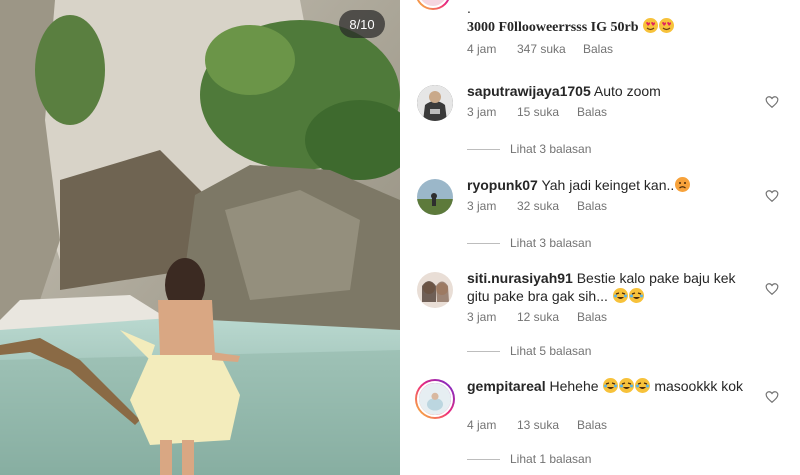 The height and width of the screenshot is (475, 800). Describe the element at coordinates (529, 459) in the screenshot. I see `view-replies-button: Lihat 1 balasan` at that location.